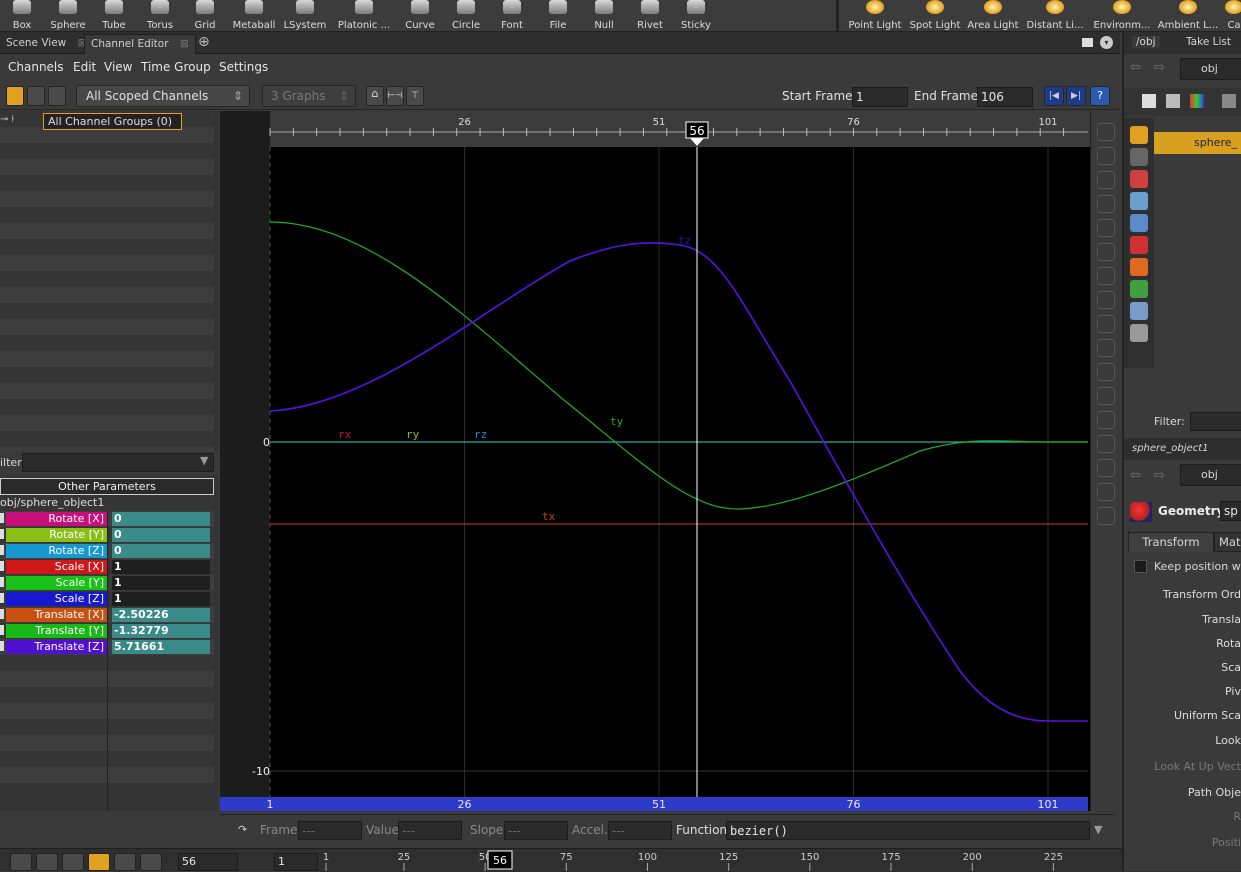 The width and height of the screenshot is (1241, 872). Describe the element at coordinates (1146, 42) in the screenshot. I see `tab-obj: /obj` at that location.